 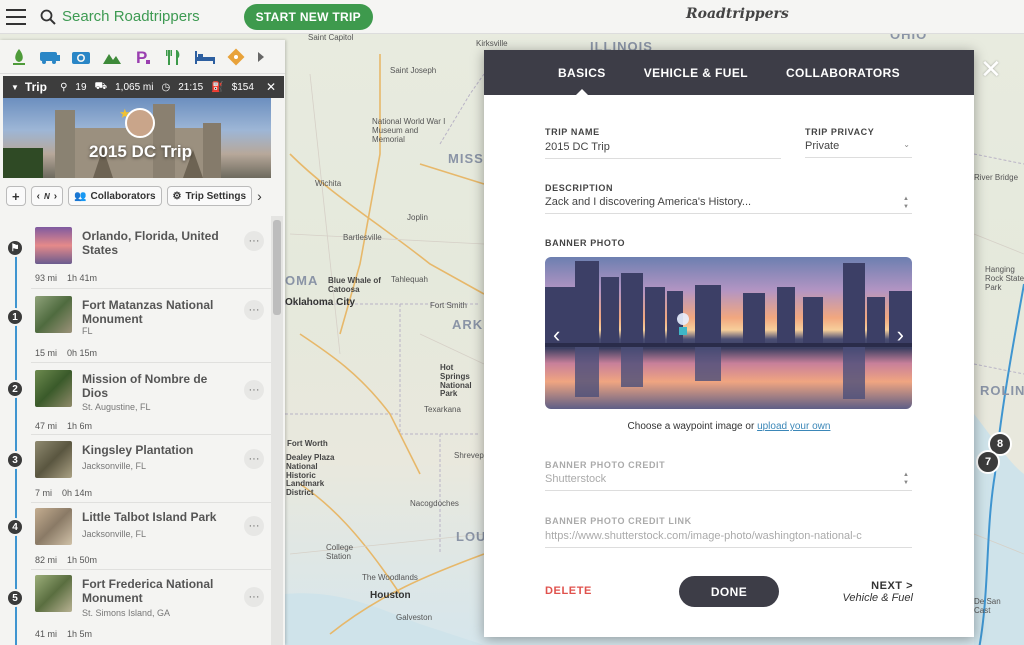 What do you see at coordinates (556, 335) in the screenshot?
I see `prev-photo-icon: ‹` at bounding box center [556, 335].